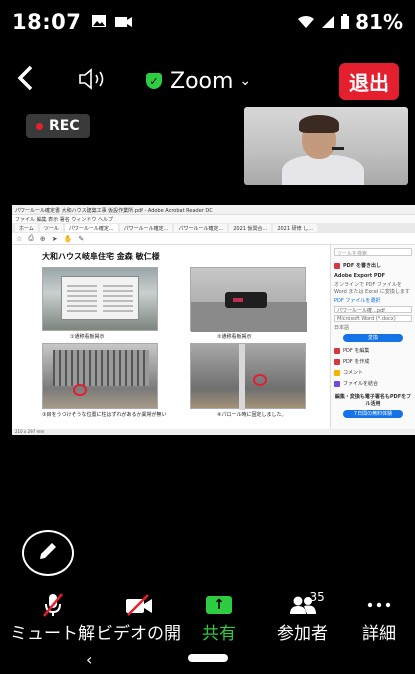 This screenshot has height=674, width=415. Describe the element at coordinates (323, 170) in the screenshot. I see `participant-body` at that location.